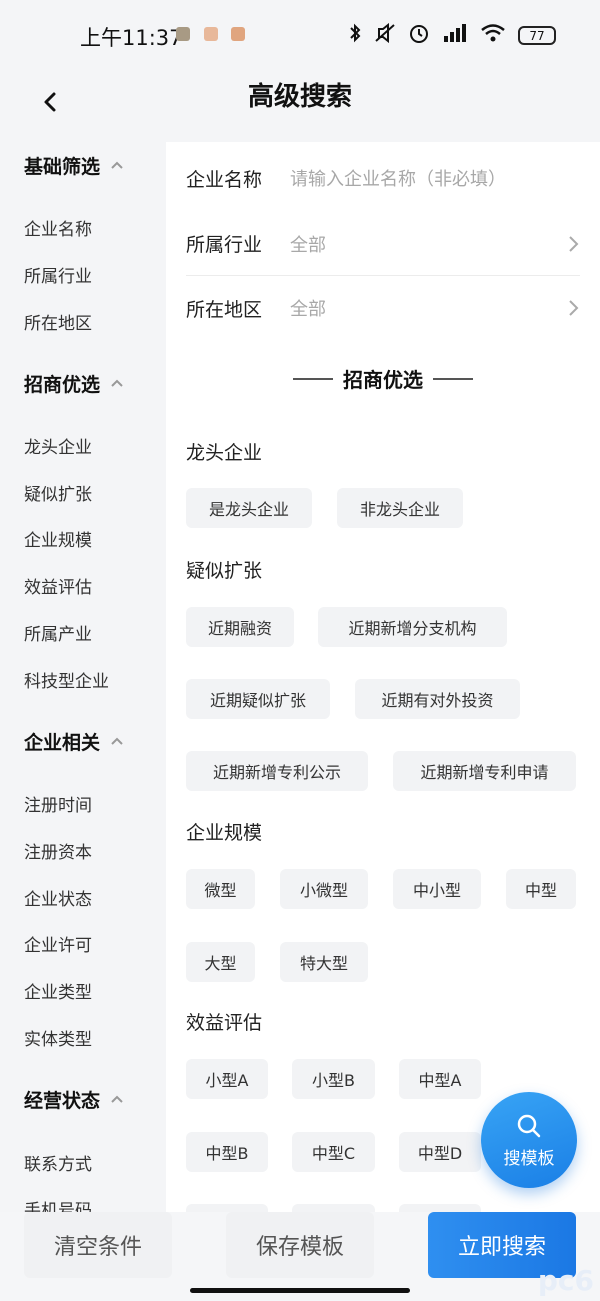 The height and width of the screenshot is (1301, 600). I want to click on filter-chip: 中小型, so click(437, 889).